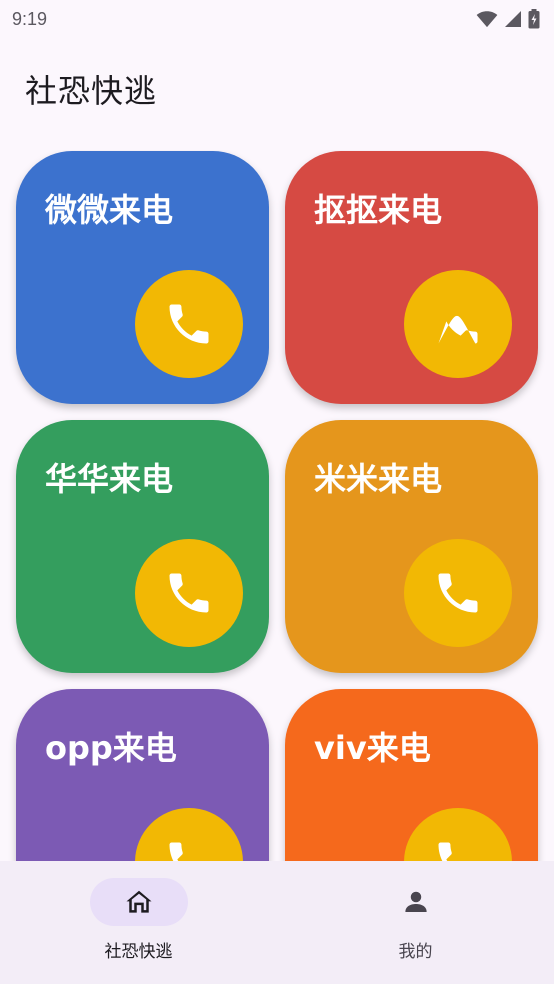 The width and height of the screenshot is (554, 984). I want to click on nav-item-home: 社恐快逃, so click(138, 922).